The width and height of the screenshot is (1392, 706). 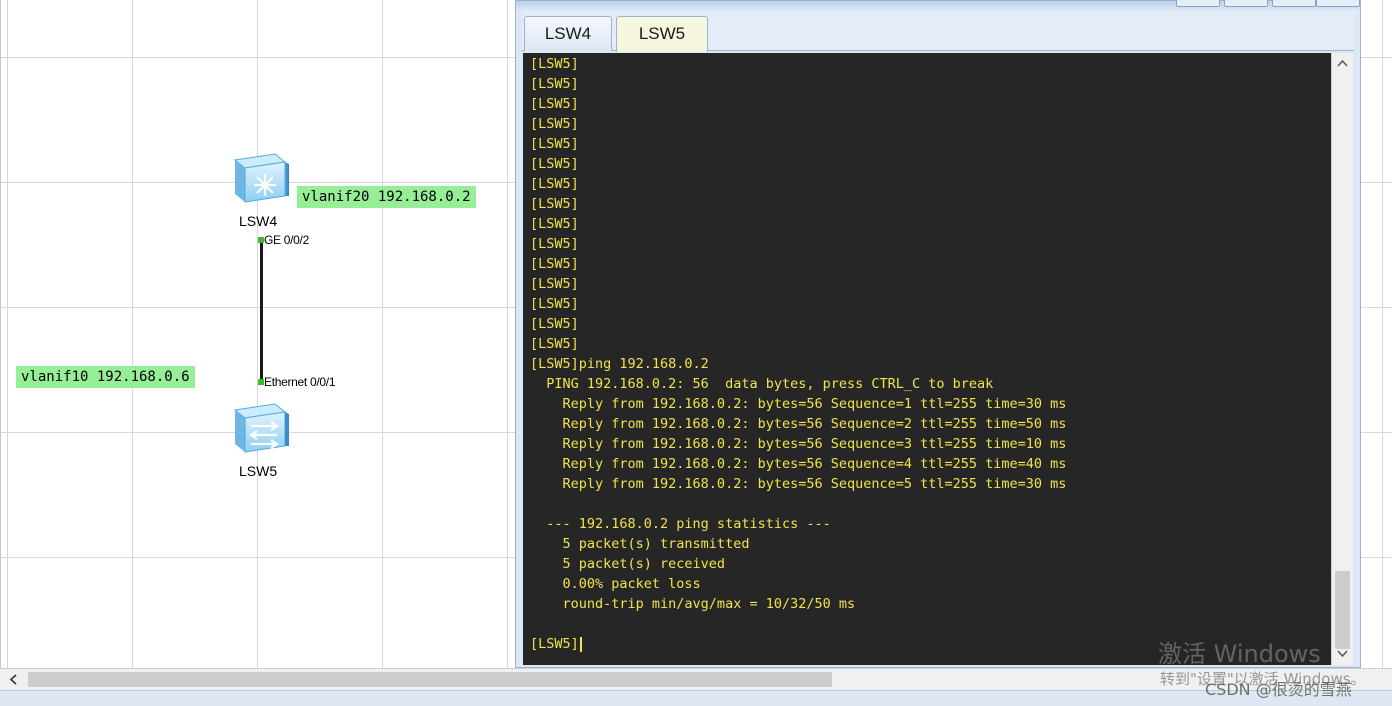 I want to click on restore-button, so click(x=1294, y=3).